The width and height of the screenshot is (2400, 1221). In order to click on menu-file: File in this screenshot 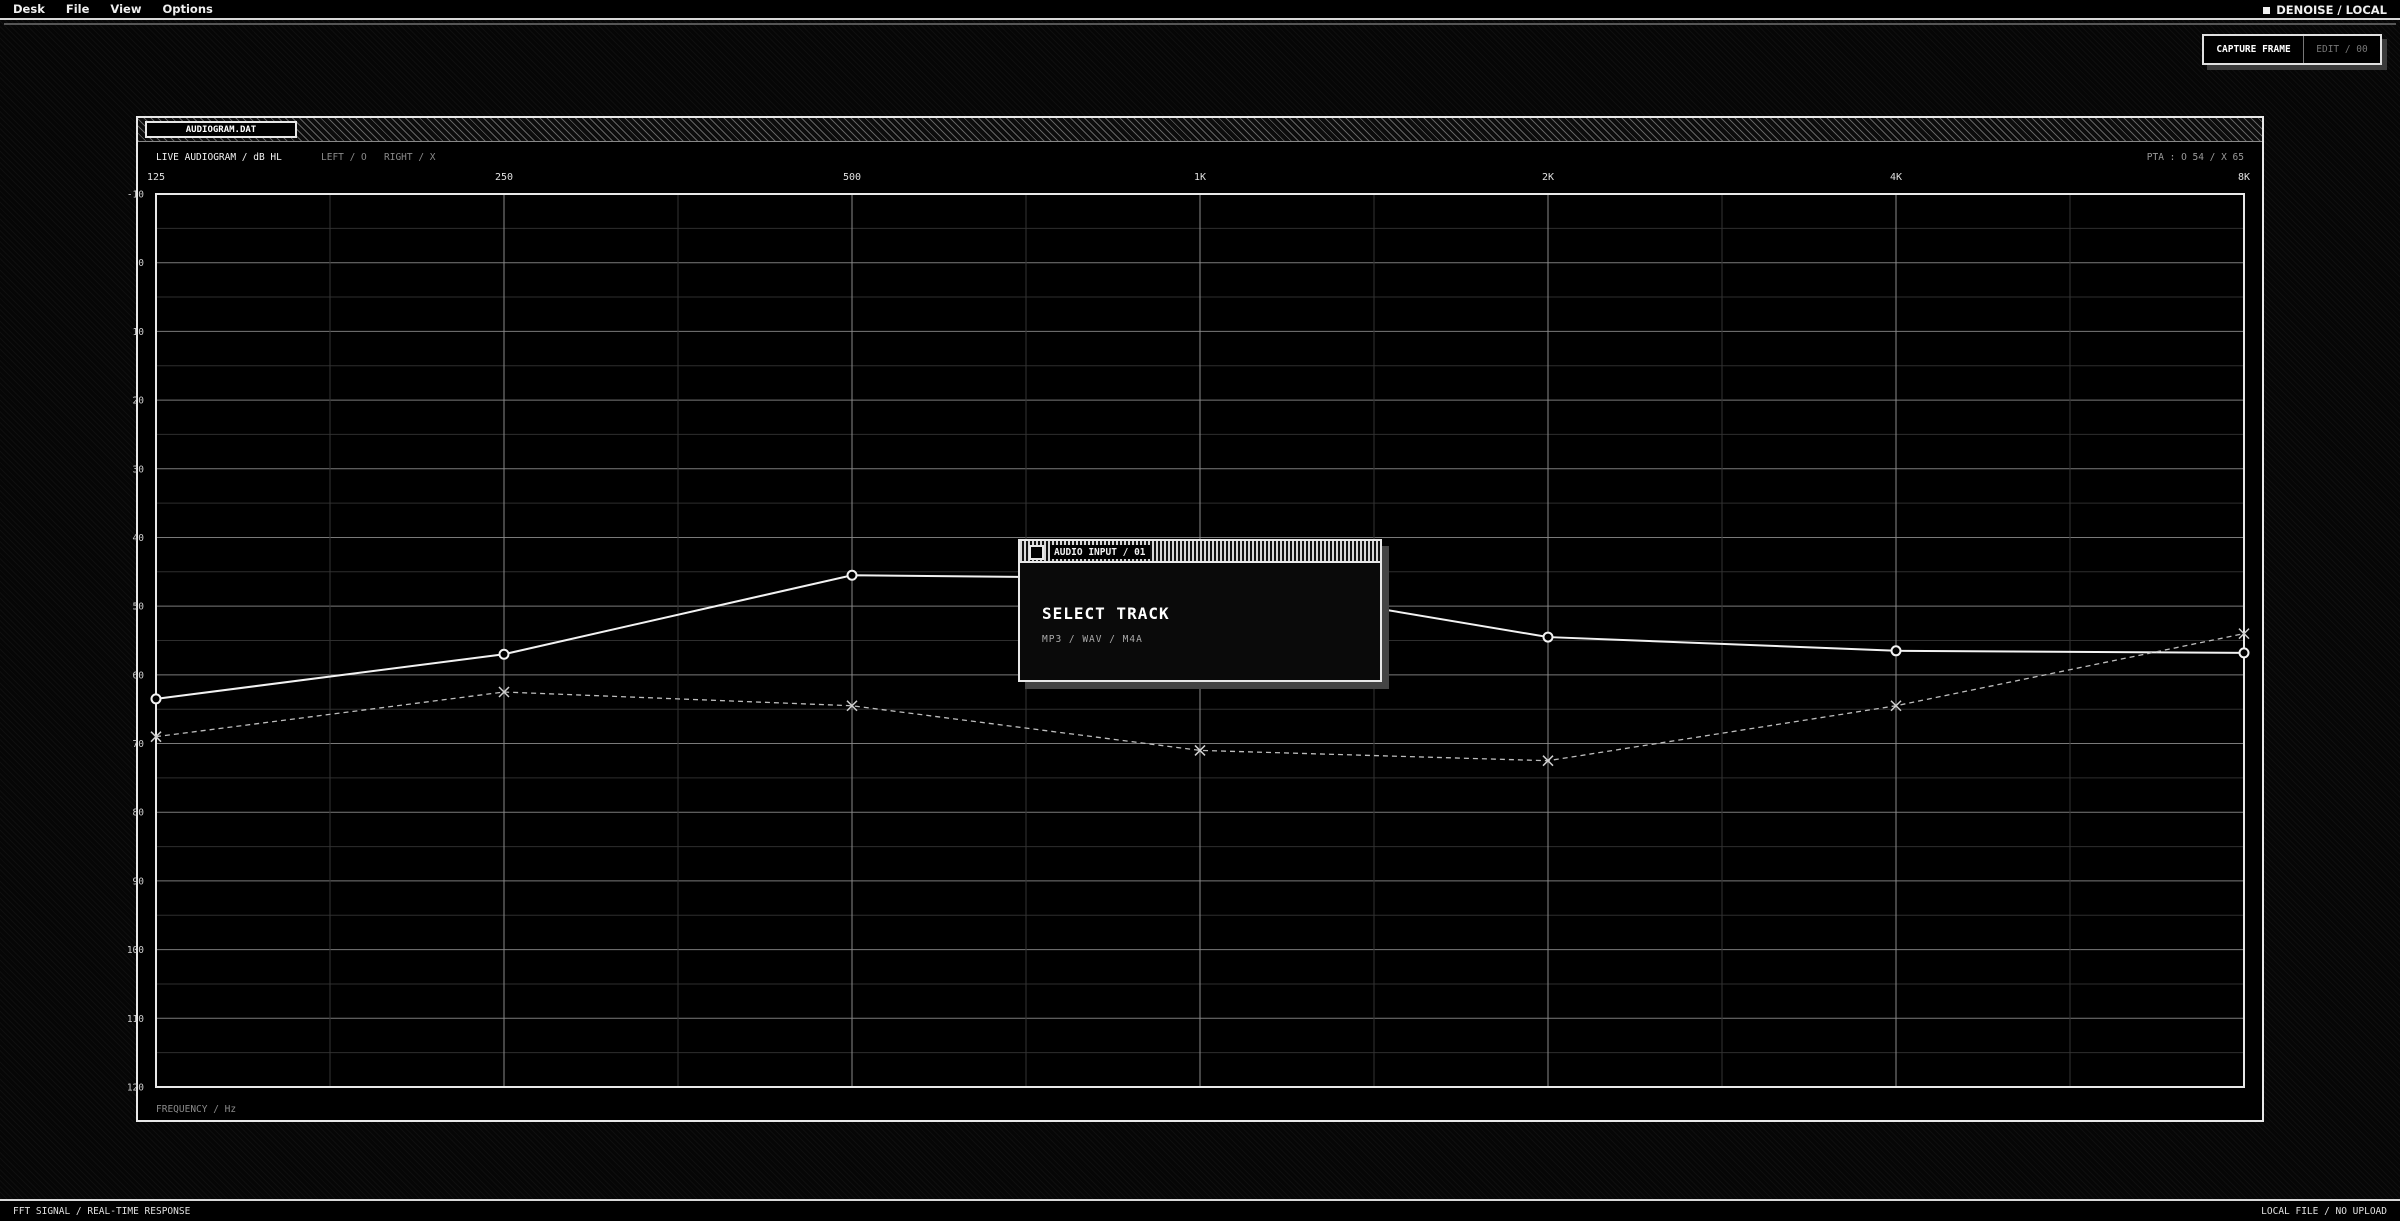, I will do `click(78, 9)`.